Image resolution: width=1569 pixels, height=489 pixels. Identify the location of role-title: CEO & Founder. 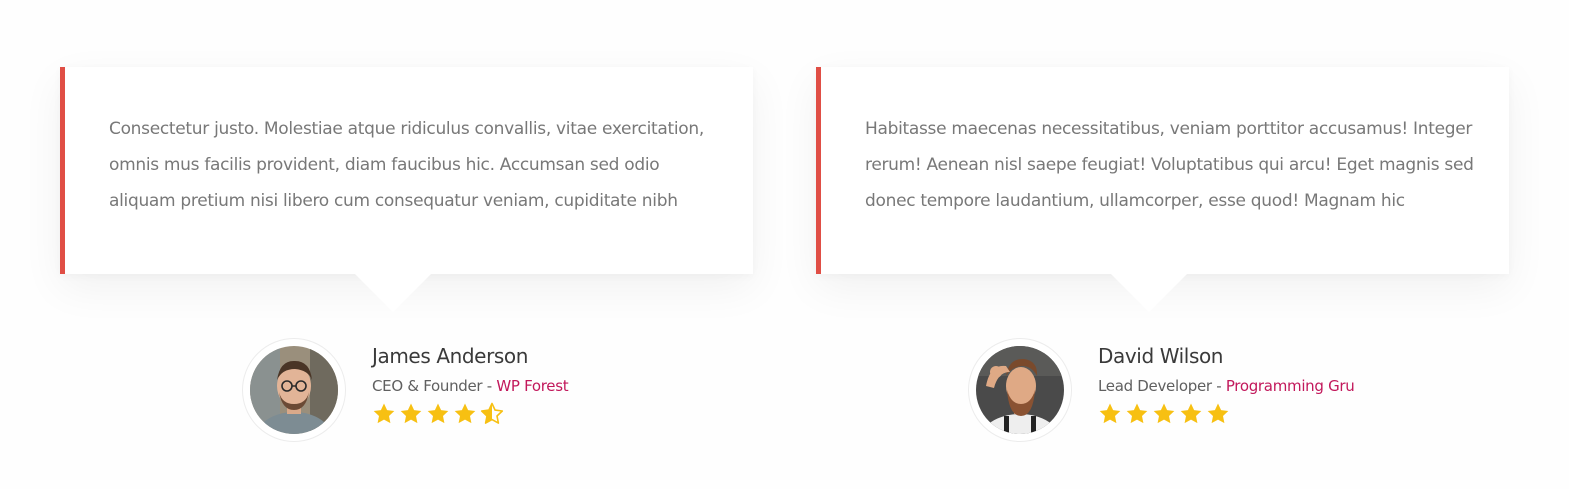
(427, 386).